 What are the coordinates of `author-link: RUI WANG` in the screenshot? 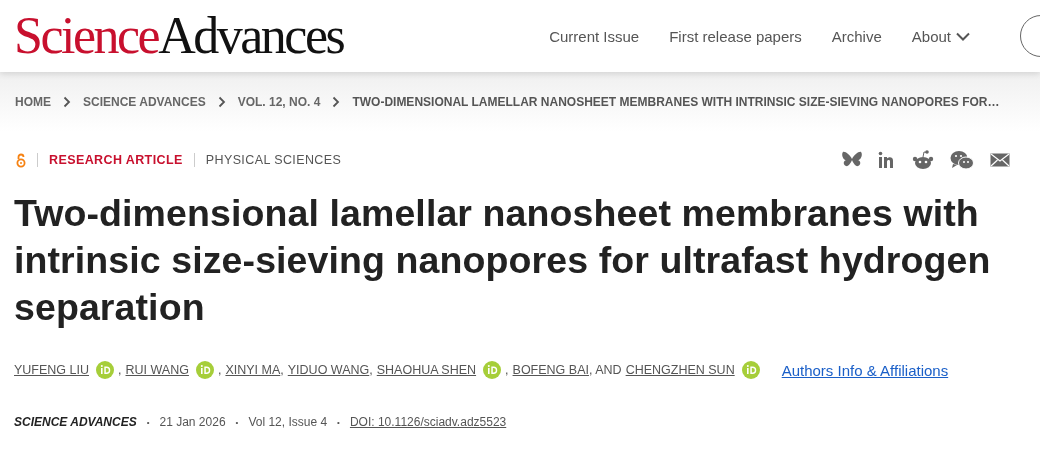 It's located at (157, 370).